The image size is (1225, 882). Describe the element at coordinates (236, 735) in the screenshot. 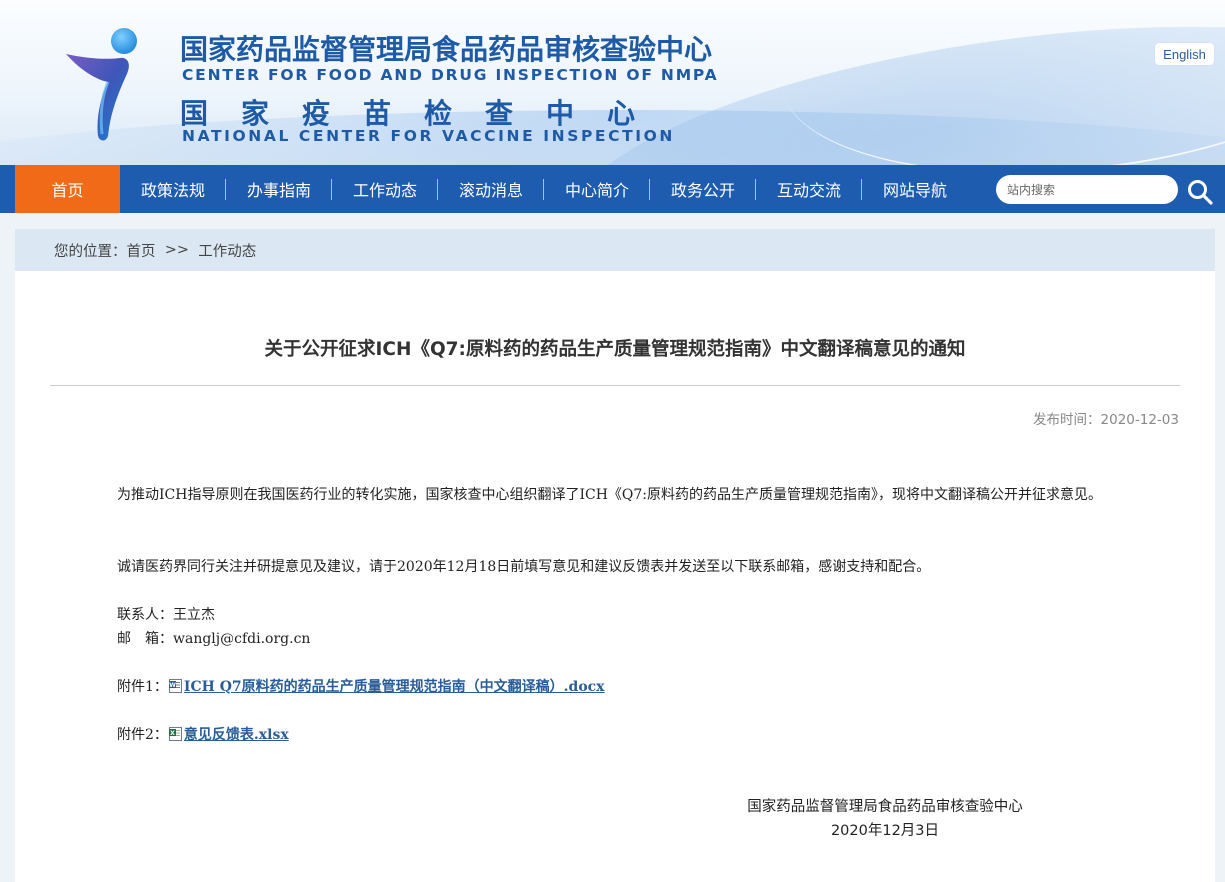

I see `attachment-link: 意见反馈表.xlsx` at that location.